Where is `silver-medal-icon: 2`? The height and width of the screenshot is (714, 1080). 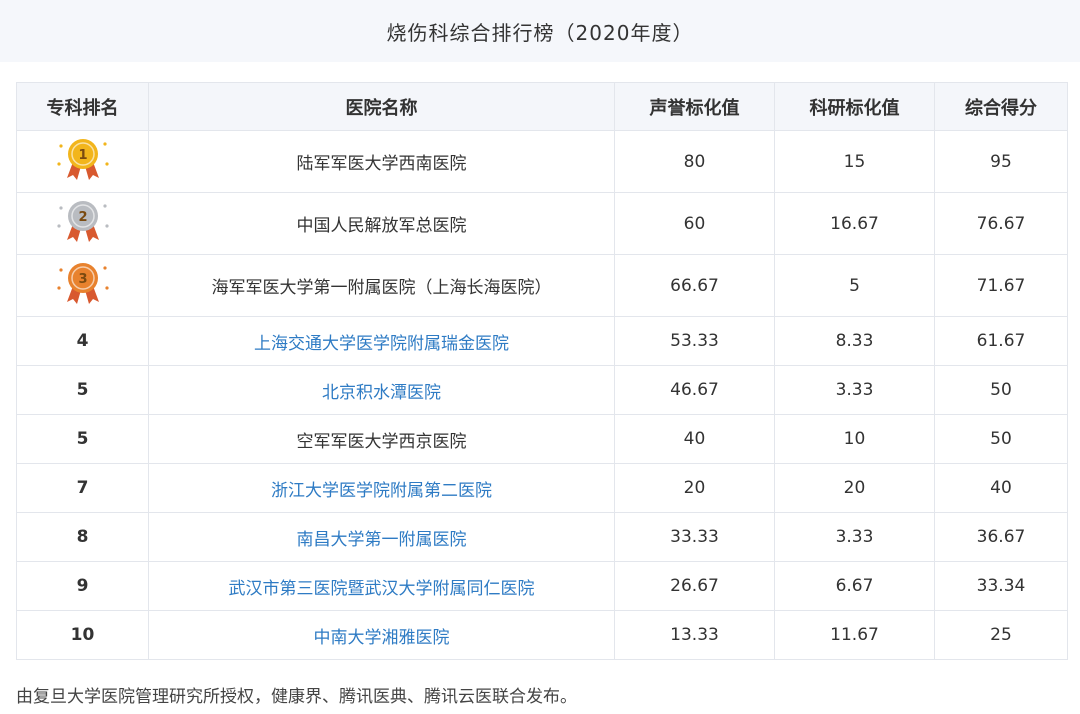 silver-medal-icon: 2 is located at coordinates (83, 221).